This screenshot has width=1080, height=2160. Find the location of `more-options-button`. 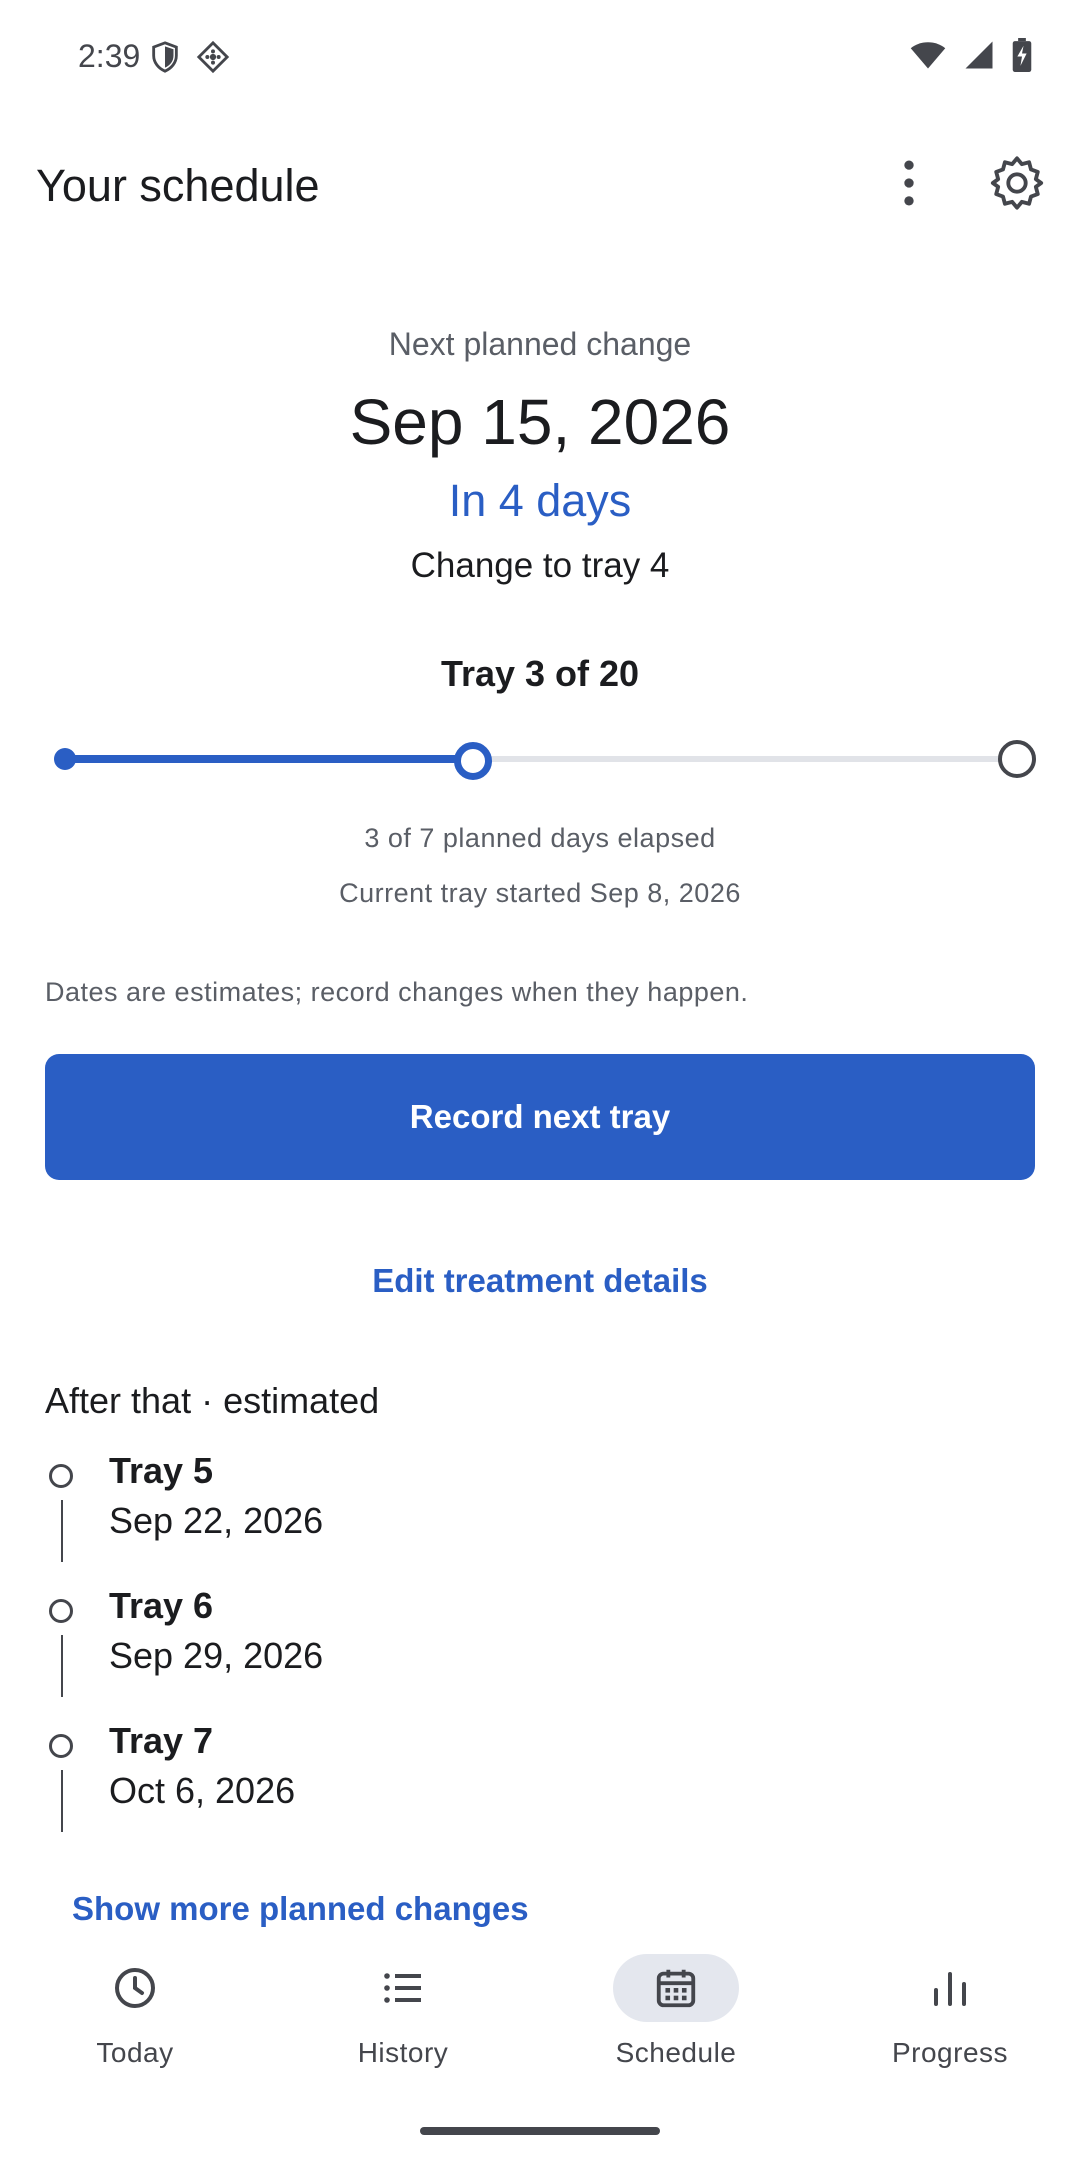

more-options-button is located at coordinates (909, 183).